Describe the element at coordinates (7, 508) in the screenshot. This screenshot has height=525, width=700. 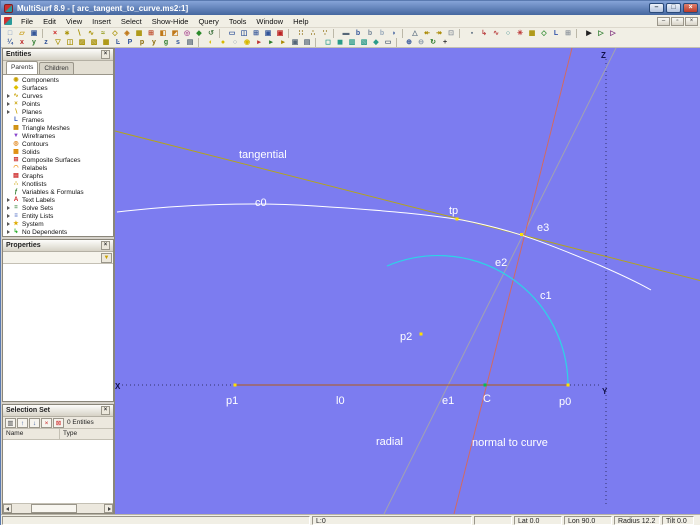
I see `scroll-left-icon` at that location.